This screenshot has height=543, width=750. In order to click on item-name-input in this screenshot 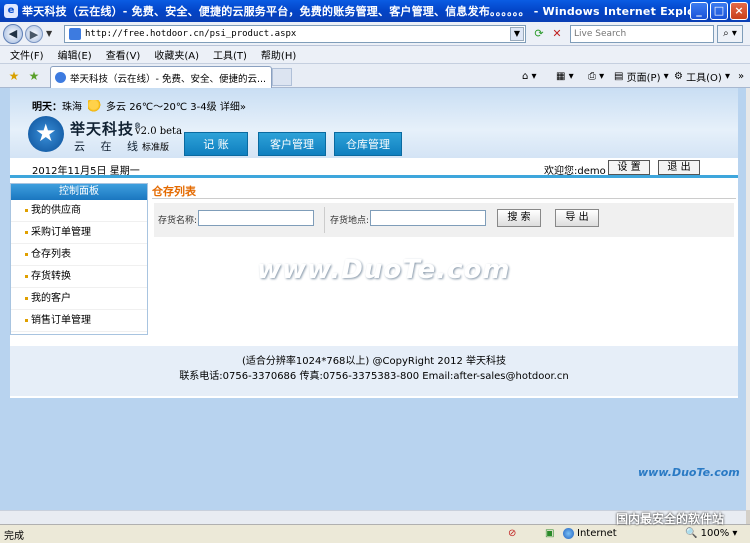, I will do `click(256, 218)`.